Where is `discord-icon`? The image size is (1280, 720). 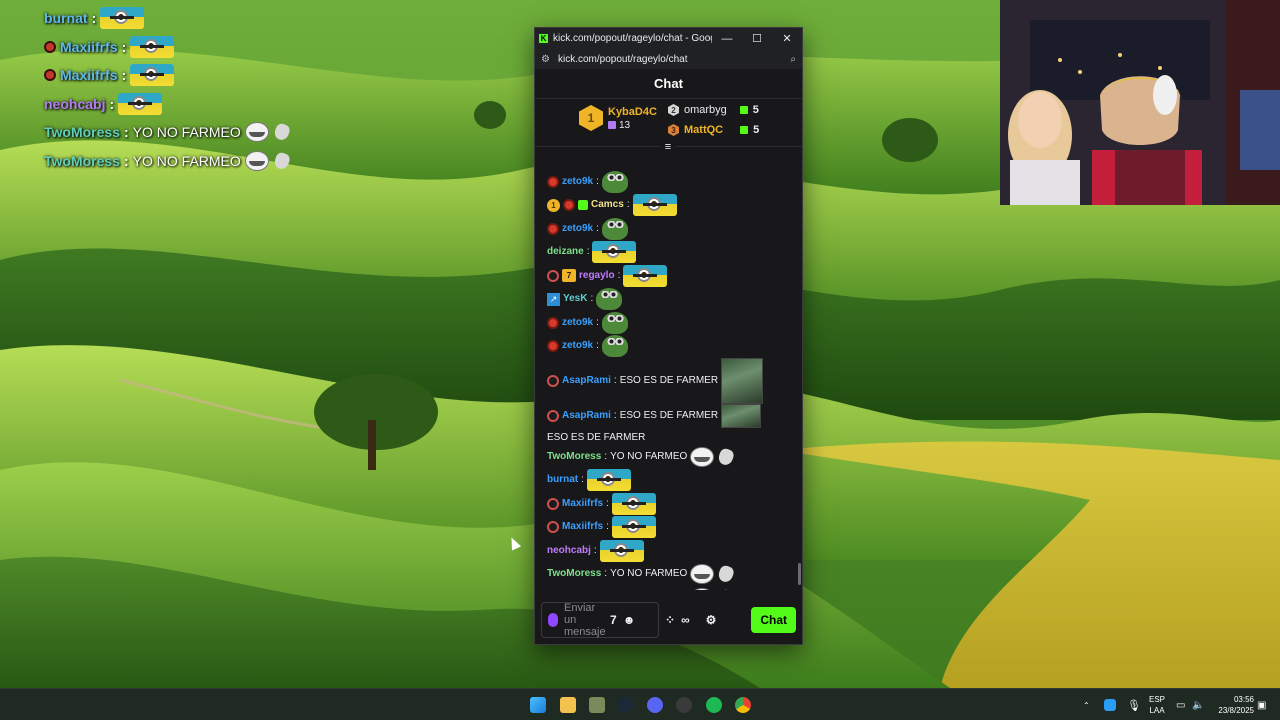 discord-icon is located at coordinates (655, 705).